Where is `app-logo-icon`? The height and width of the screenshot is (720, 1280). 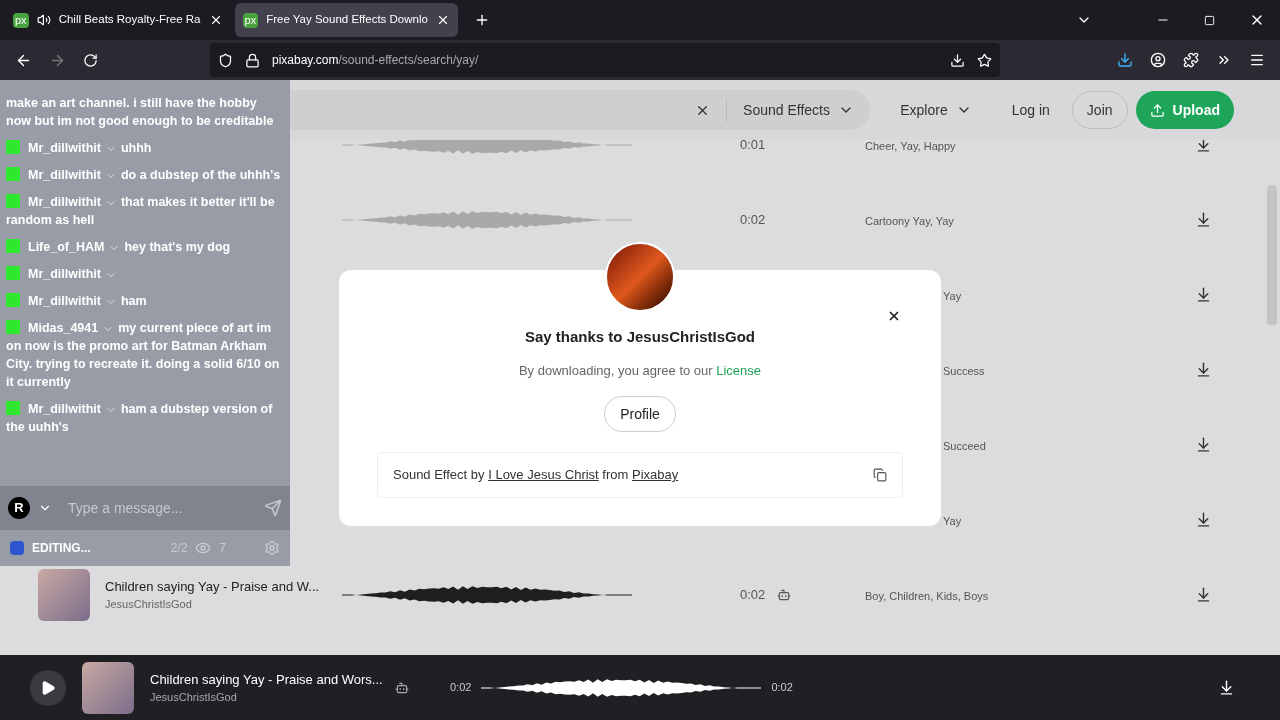
app-logo-icon is located at coordinates (17, 548).